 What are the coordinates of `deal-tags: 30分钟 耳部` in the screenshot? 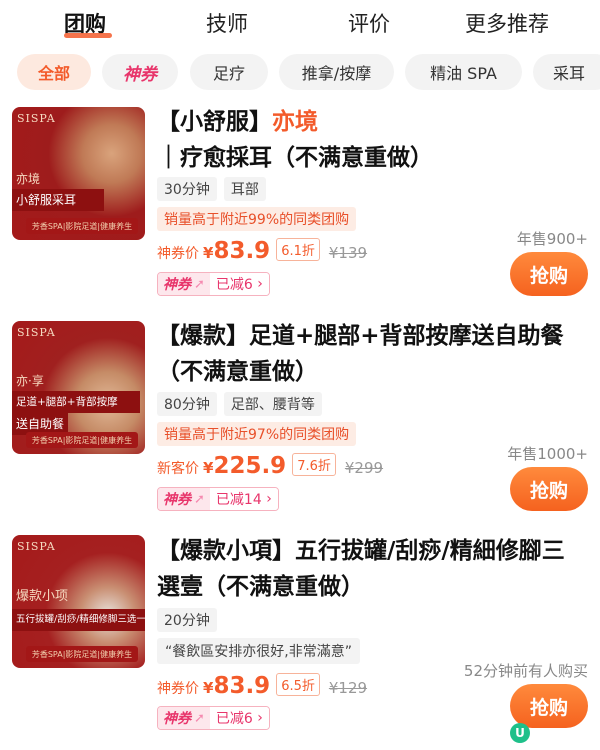 It's located at (211, 189).